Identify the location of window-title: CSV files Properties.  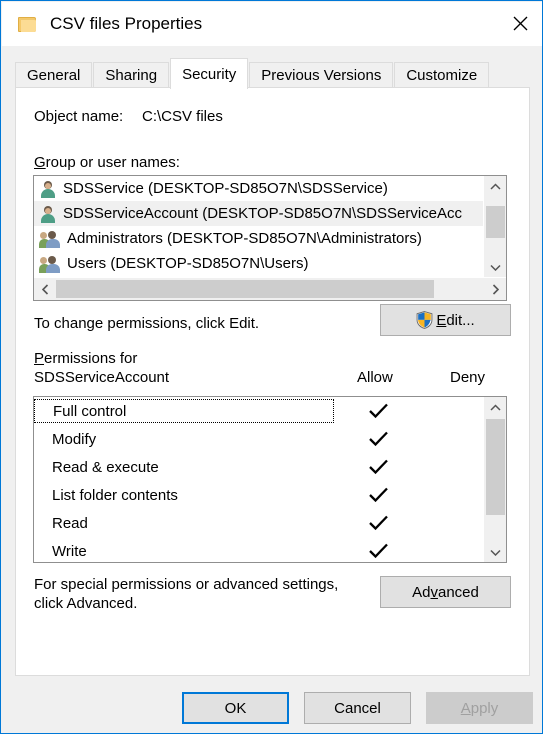
(126, 23).